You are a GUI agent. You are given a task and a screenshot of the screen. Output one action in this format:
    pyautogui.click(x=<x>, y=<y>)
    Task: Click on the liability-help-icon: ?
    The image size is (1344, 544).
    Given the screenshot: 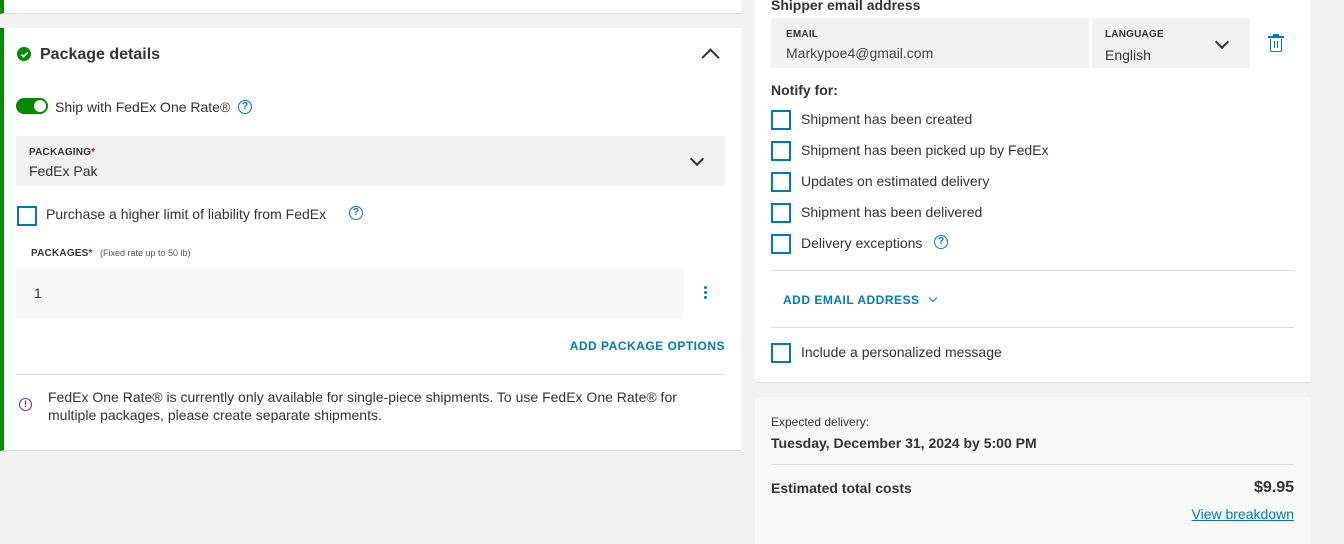 What is the action you would take?
    pyautogui.click(x=356, y=213)
    